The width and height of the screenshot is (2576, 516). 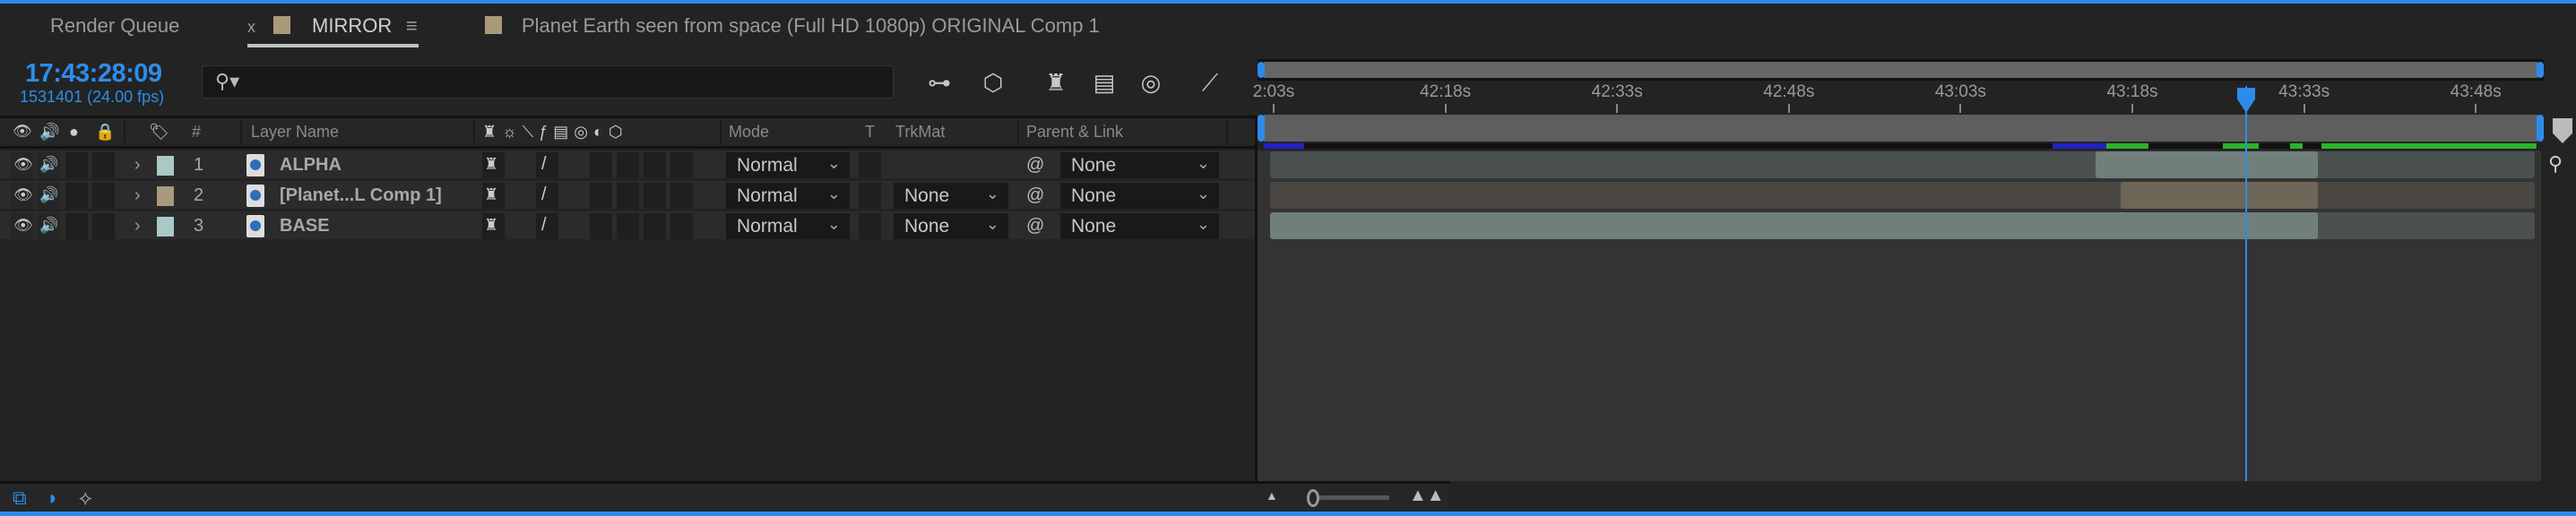 I want to click on video-toggle-header-icon: 👁, so click(x=22, y=132).